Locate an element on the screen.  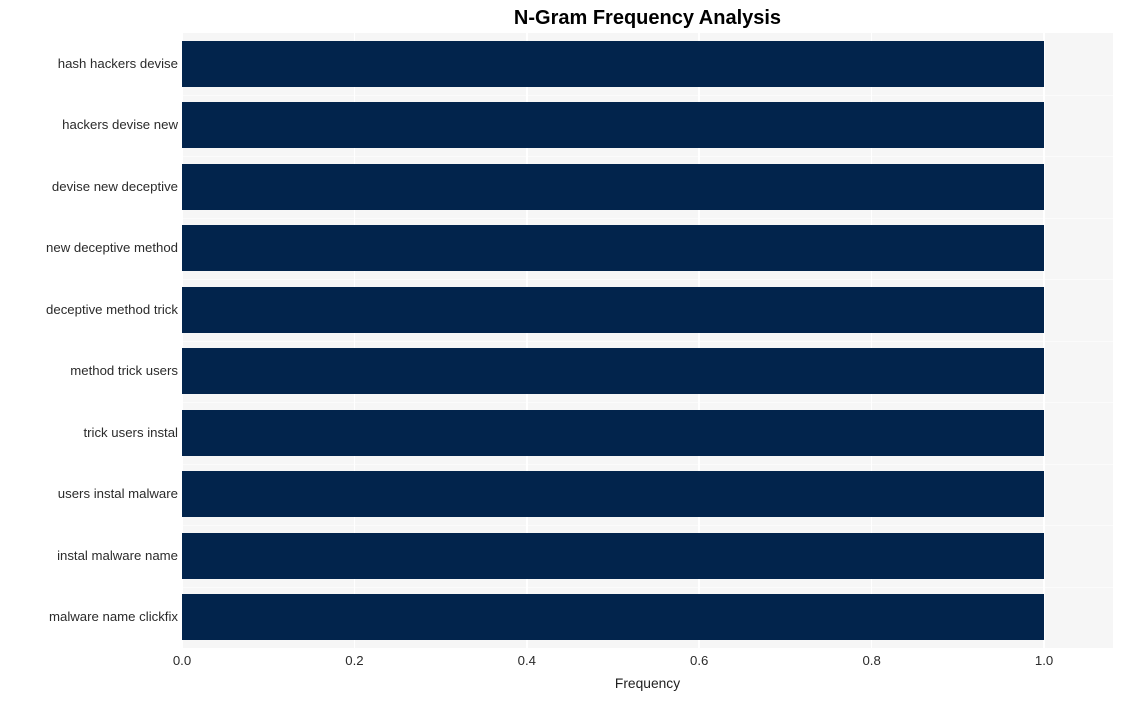
x-axis-tick-label: 0.6 is located at coordinates (699, 660).